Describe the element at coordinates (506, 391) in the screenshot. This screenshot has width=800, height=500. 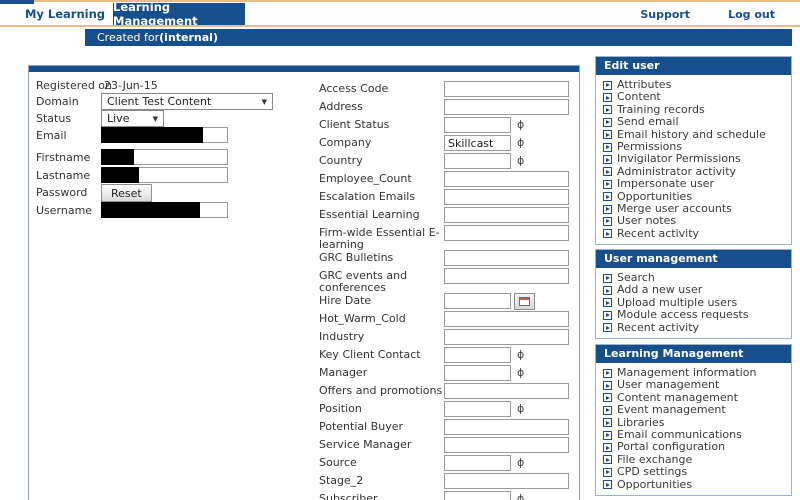
I see `field-input-offers-and-promotions` at that location.